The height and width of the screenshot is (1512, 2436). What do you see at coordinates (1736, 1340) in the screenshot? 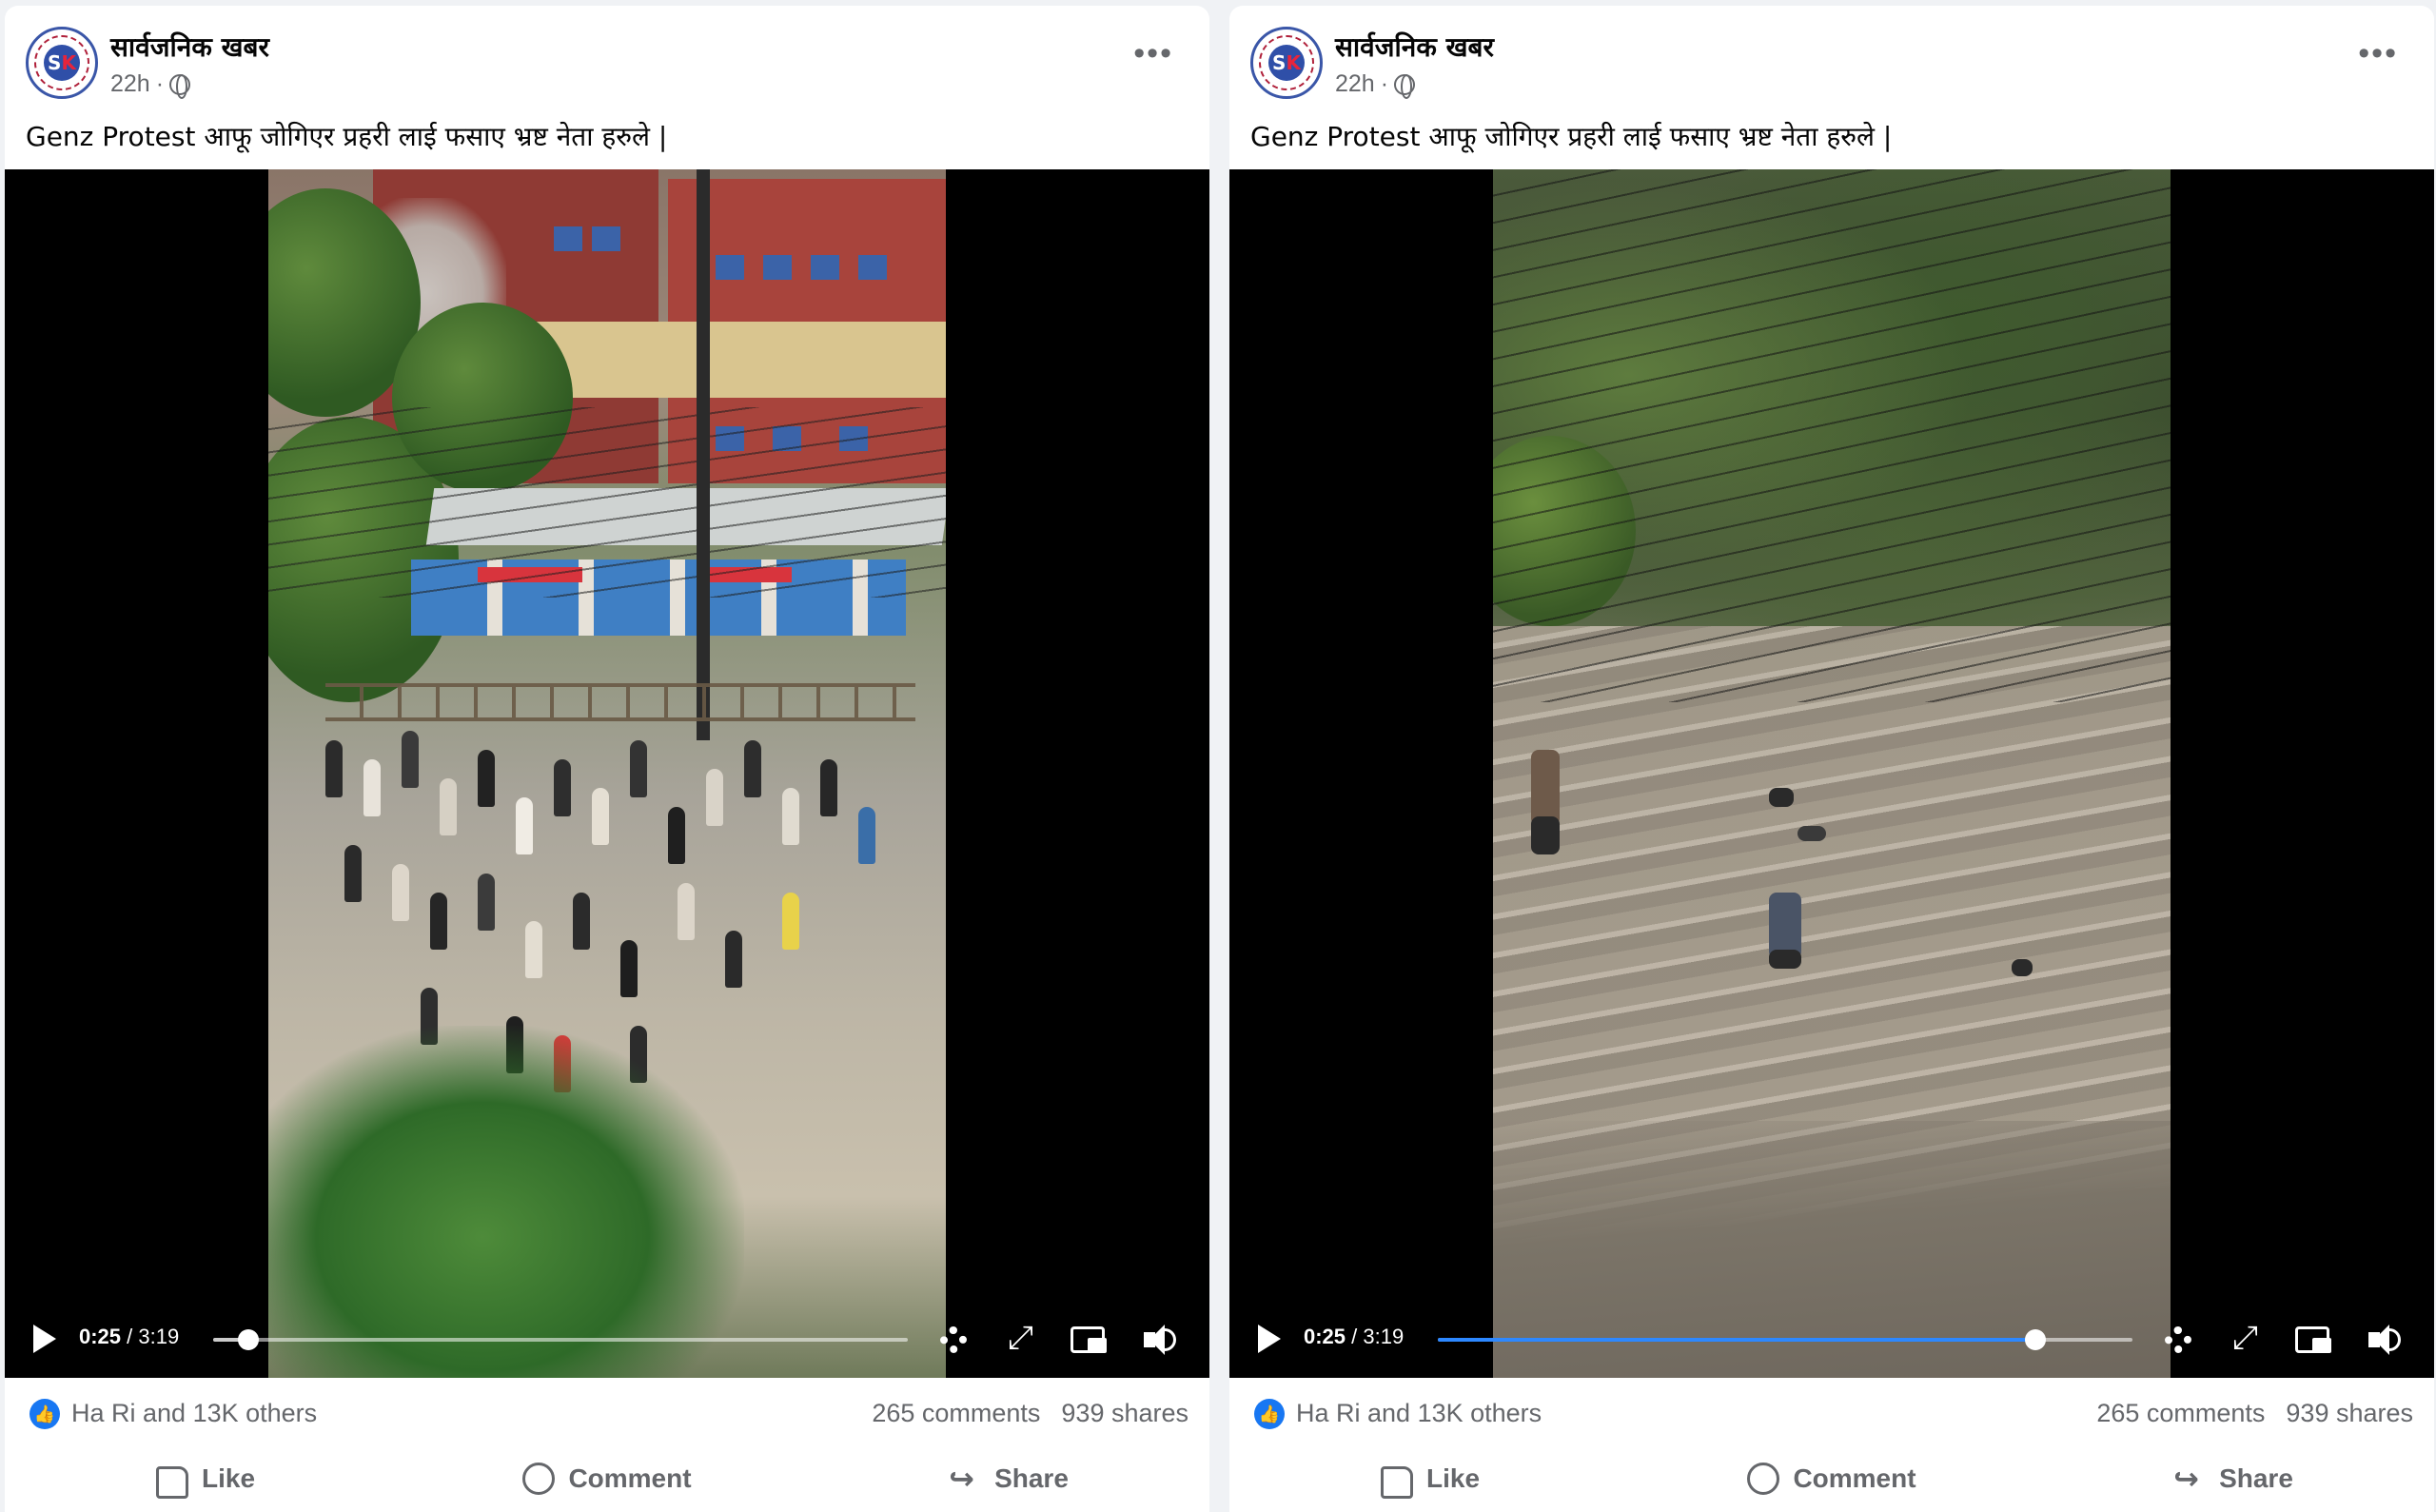
I see `seek-progress` at bounding box center [1736, 1340].